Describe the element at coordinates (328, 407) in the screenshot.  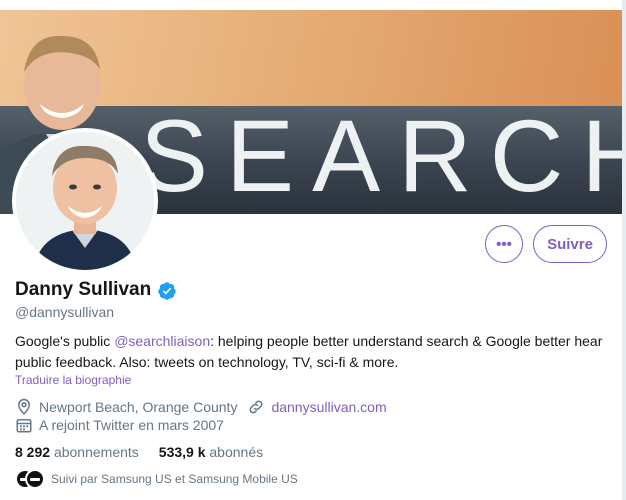
I see `website-link: dannysullivan.com` at that location.